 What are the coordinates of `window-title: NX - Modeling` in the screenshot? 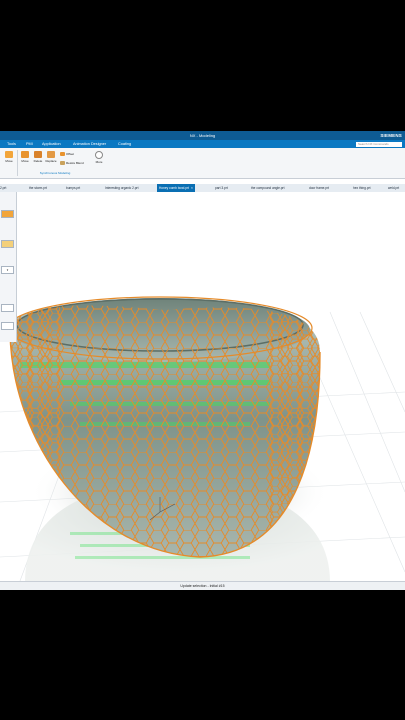 It's located at (202, 135).